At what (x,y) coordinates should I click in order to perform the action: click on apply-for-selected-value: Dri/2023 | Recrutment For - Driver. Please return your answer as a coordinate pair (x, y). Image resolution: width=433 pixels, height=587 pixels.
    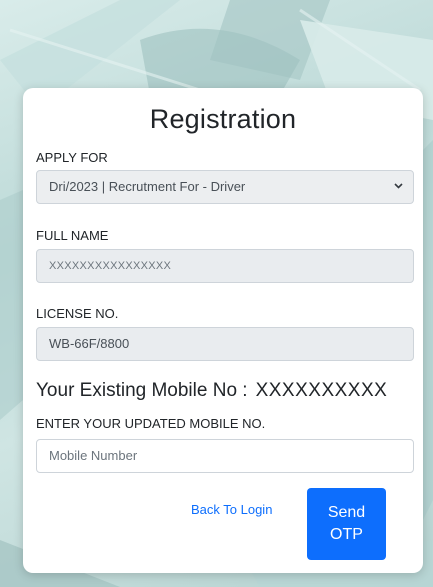
    Looking at the image, I should click on (147, 186).